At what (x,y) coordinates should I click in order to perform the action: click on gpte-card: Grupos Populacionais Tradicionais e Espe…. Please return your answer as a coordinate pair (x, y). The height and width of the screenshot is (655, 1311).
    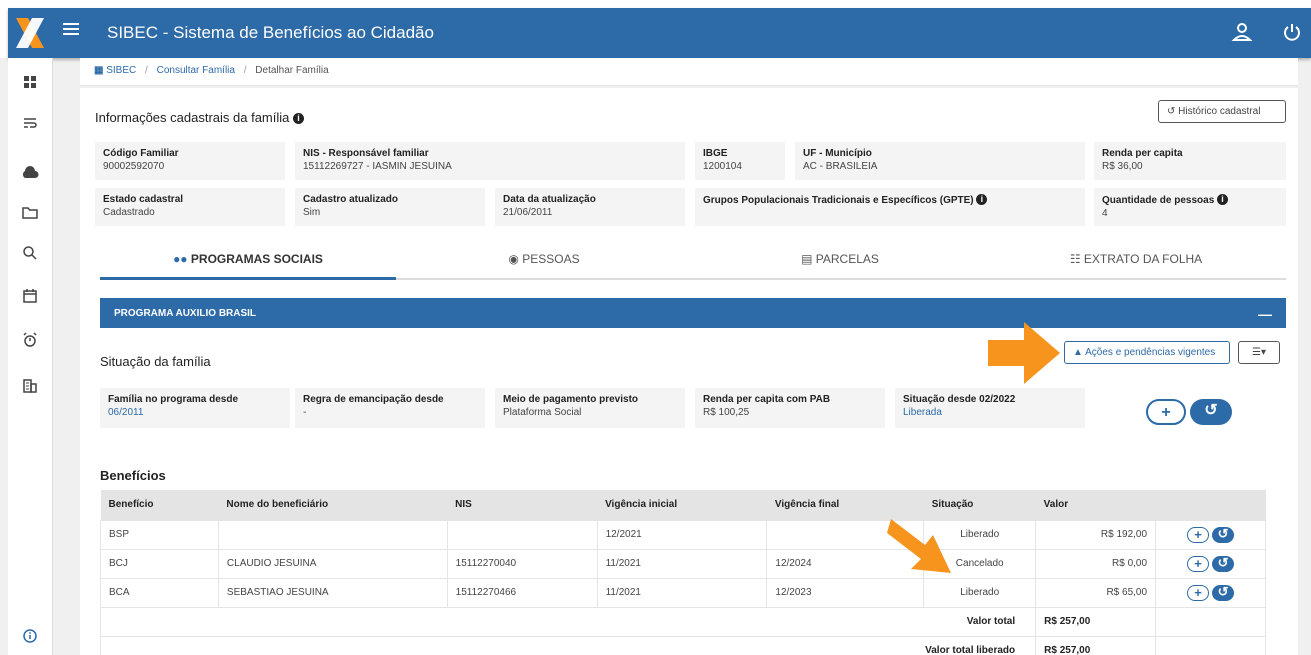
    Looking at the image, I should click on (890, 207).